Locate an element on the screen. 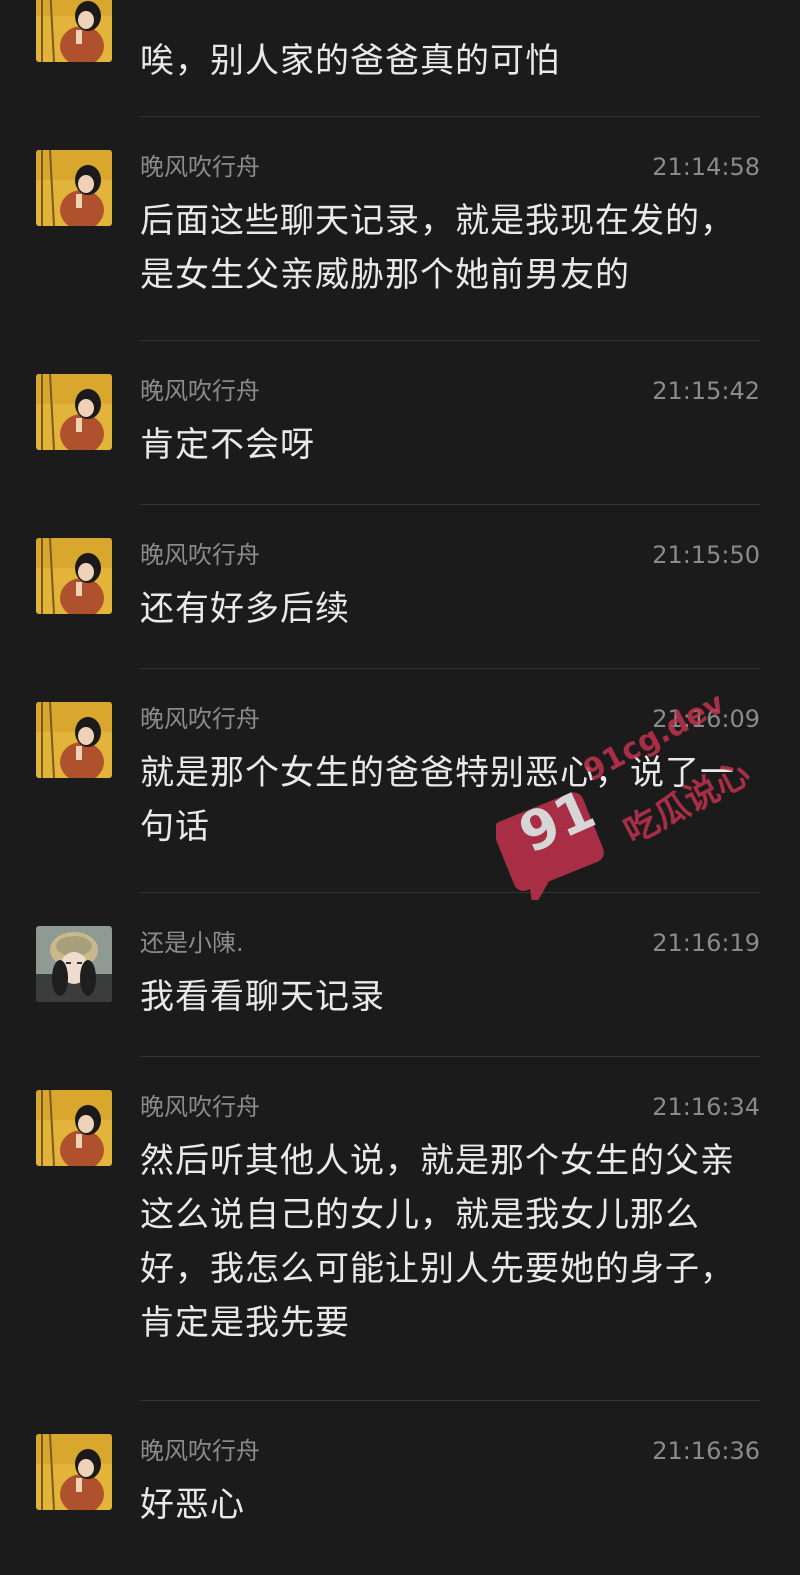  photo-girl-helmet-avatar is located at coordinates (74, 964).